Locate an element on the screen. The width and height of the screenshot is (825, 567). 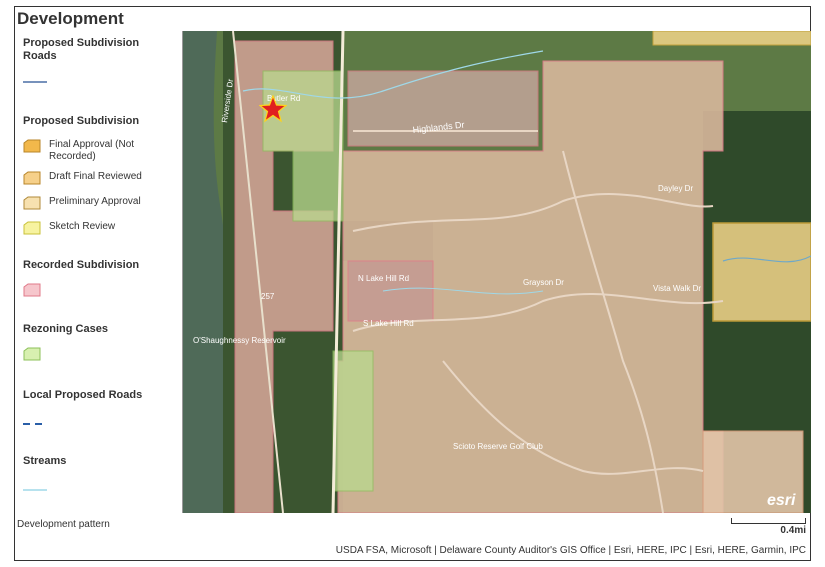
legend-heading-rezoning: Rezoning Cases is located at coordinates (65, 329).